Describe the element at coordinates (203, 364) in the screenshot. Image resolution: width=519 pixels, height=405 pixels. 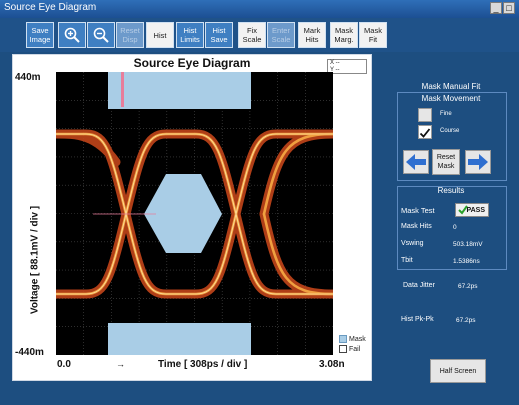
I see `x-axis-label: Time [ 308ps / div ]` at that location.